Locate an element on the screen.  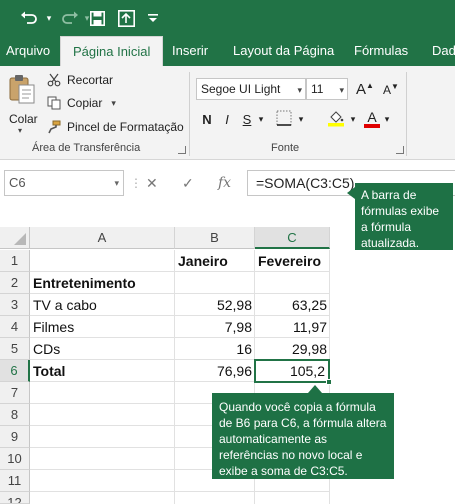
cancel-icon: ✕ is located at coordinates (152, 183).